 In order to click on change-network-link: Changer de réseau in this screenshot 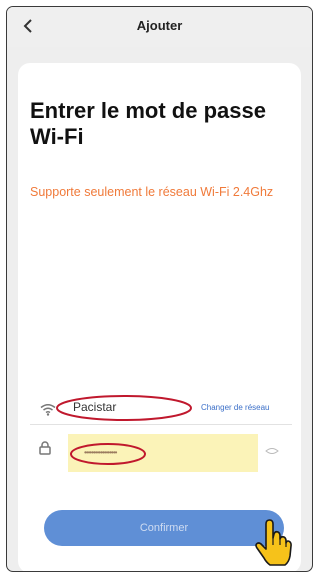, I will do `click(235, 407)`.